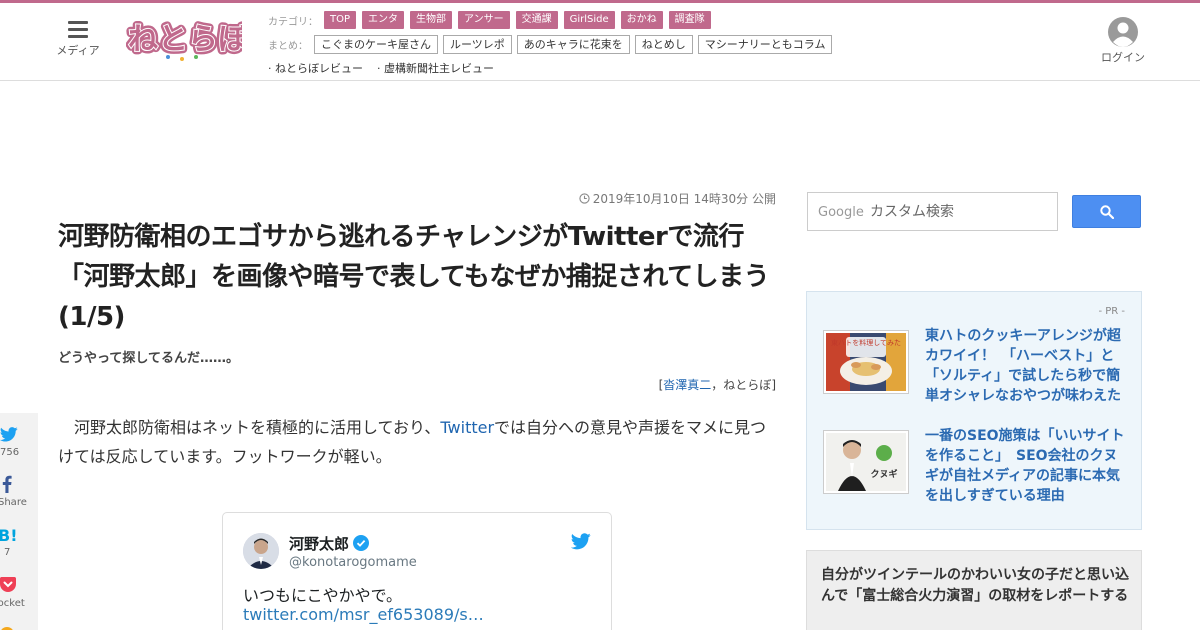 This screenshot has height=630, width=1200. What do you see at coordinates (148, 358) in the screenshot?
I see `article-subtitle: どうやって探してるんだ……。` at bounding box center [148, 358].